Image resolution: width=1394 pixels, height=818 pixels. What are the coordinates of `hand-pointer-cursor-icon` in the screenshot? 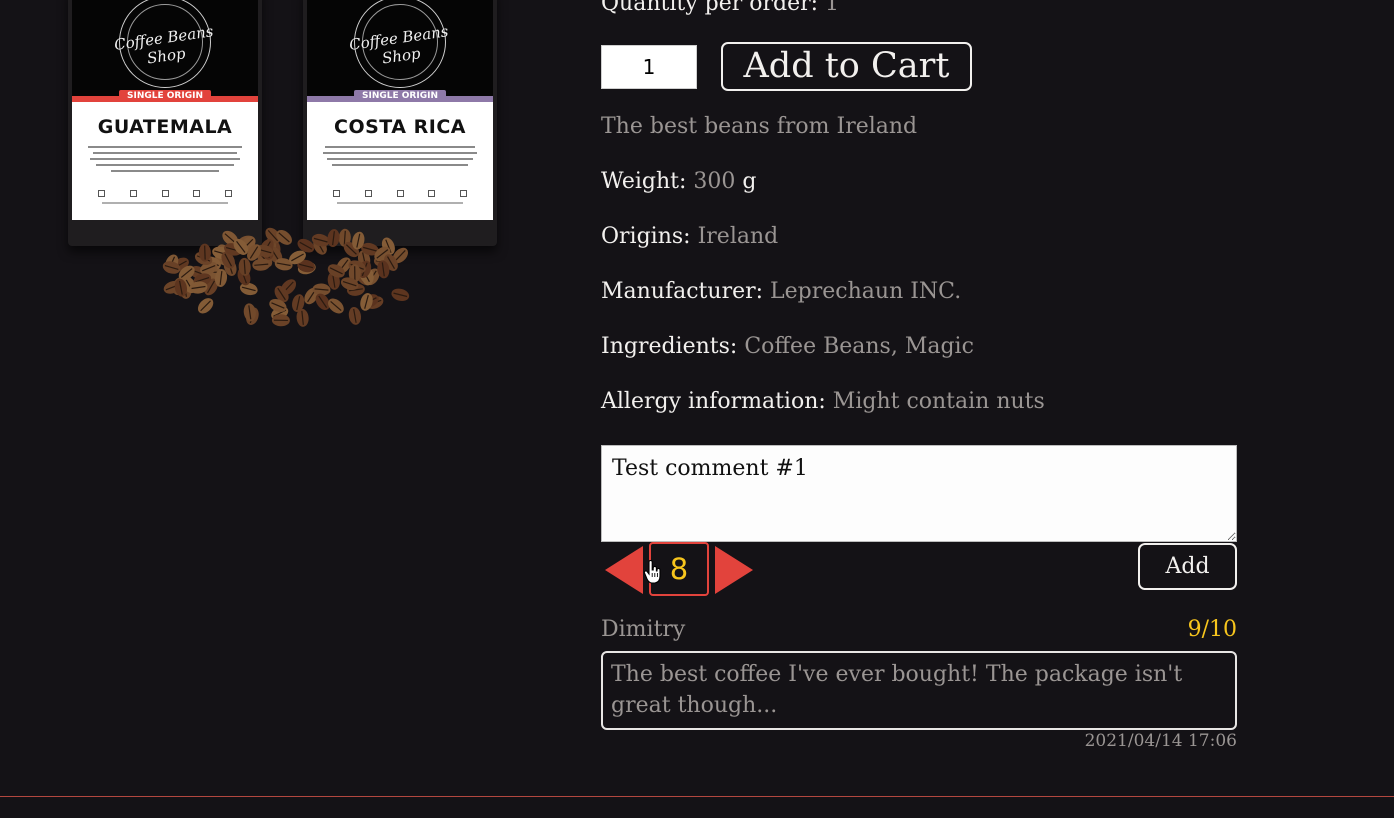 It's located at (652, 572).